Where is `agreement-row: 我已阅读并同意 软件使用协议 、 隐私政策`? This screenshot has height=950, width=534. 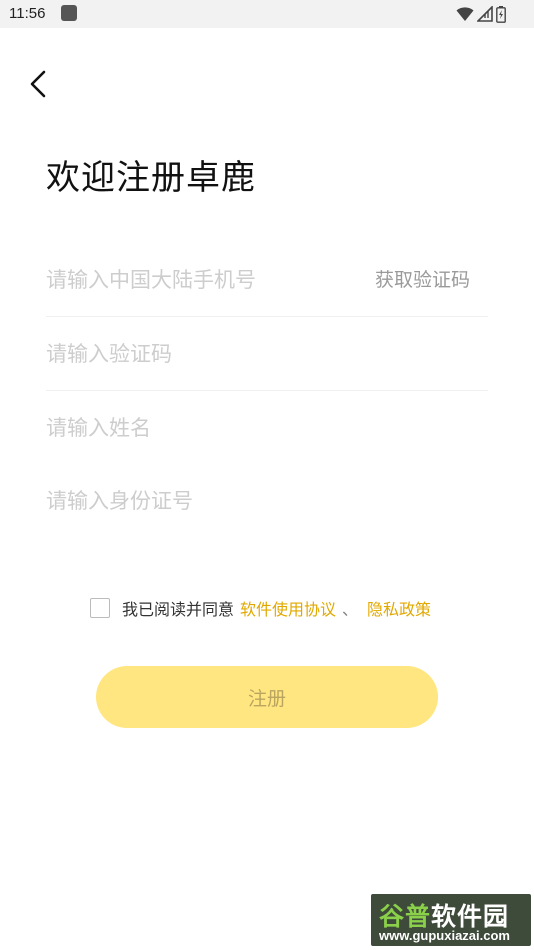 agreement-row: 我已阅读并同意 软件使用协议 、 隐私政策 is located at coordinates (260, 608).